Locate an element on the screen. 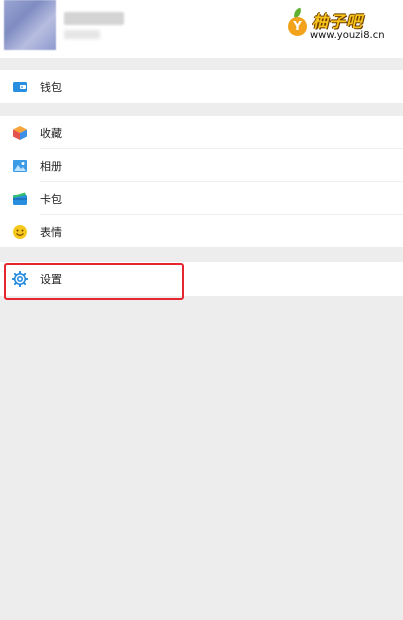 The image size is (403, 620). menu-item-wallet: 钱包 is located at coordinates (201, 86).